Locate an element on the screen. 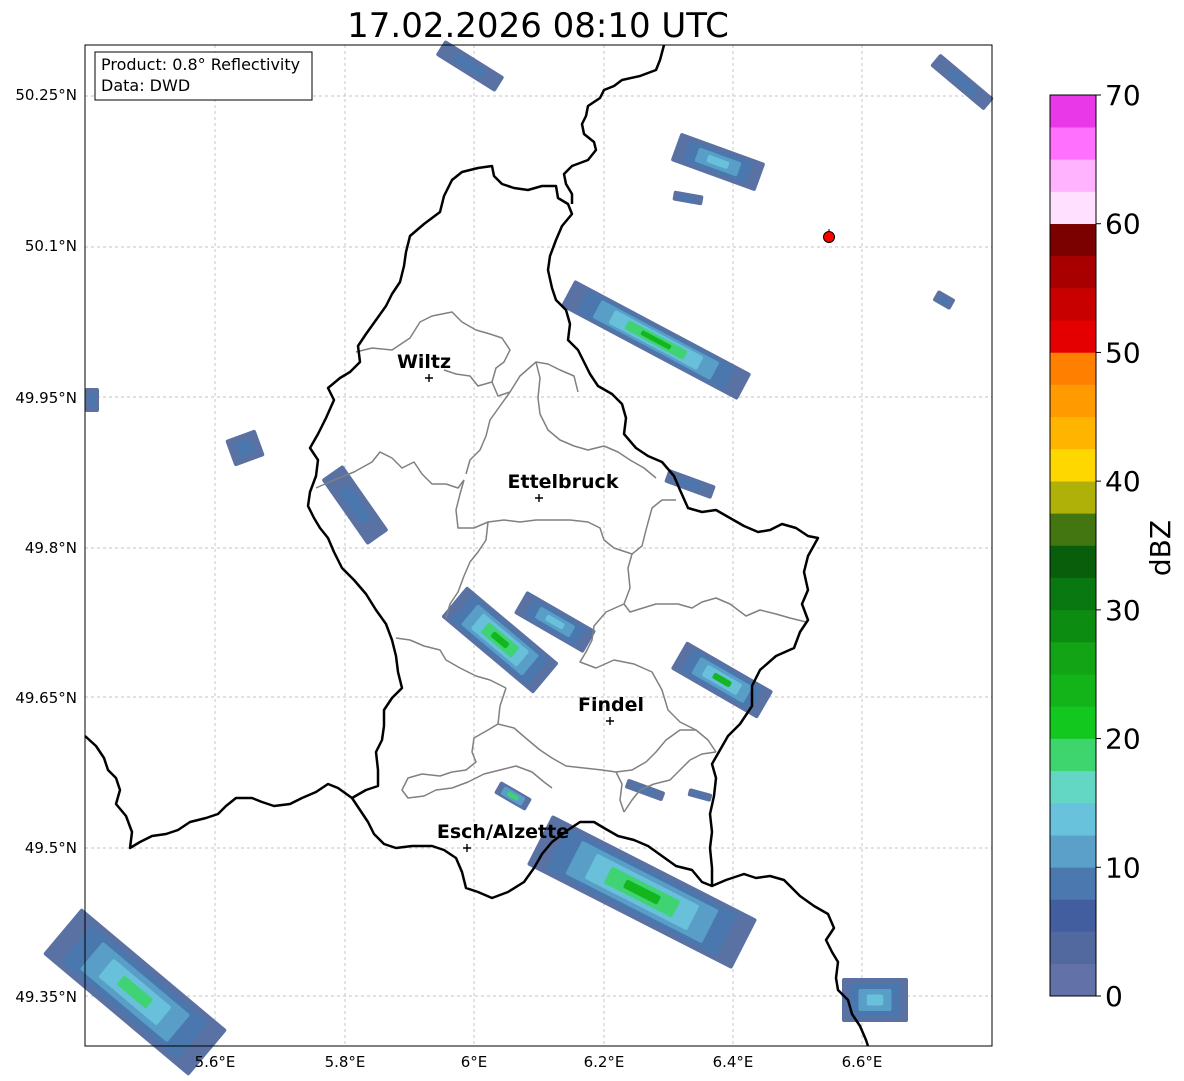 This screenshot has width=1184, height=1081. colorbar-tick-1: 10 is located at coordinates (1123, 867).